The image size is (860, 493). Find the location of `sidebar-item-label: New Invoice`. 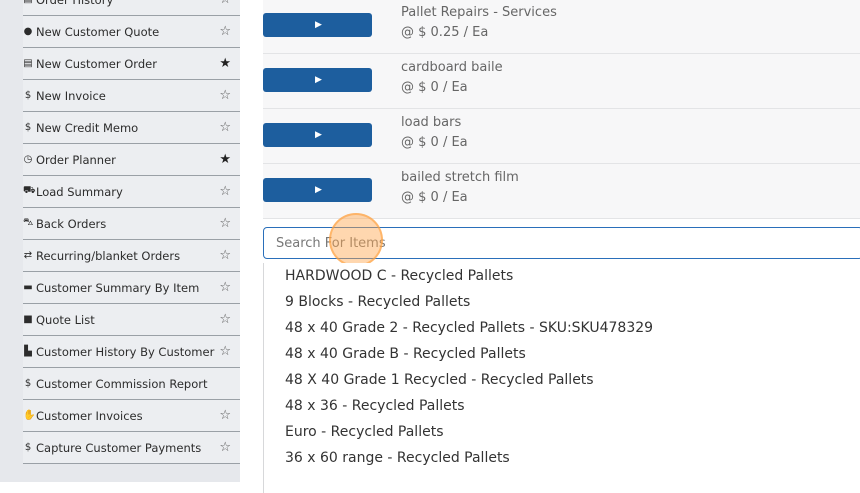

sidebar-item-label: New Invoice is located at coordinates (71, 95).